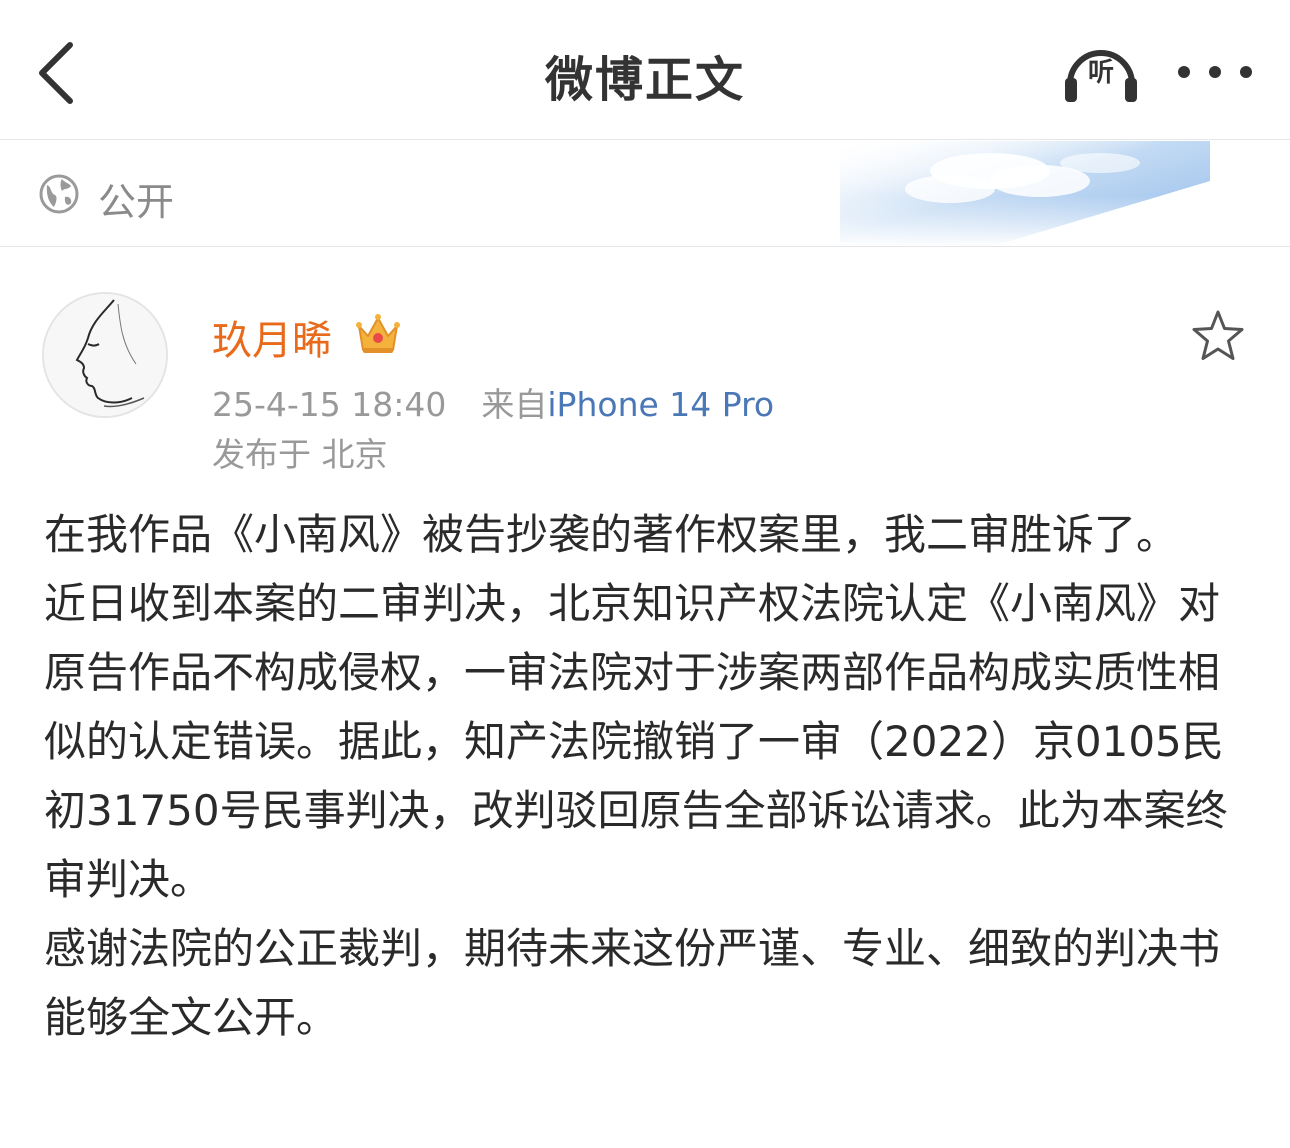 This screenshot has height=1148, width=1290. I want to click on listen-label: 听, so click(1100, 73).